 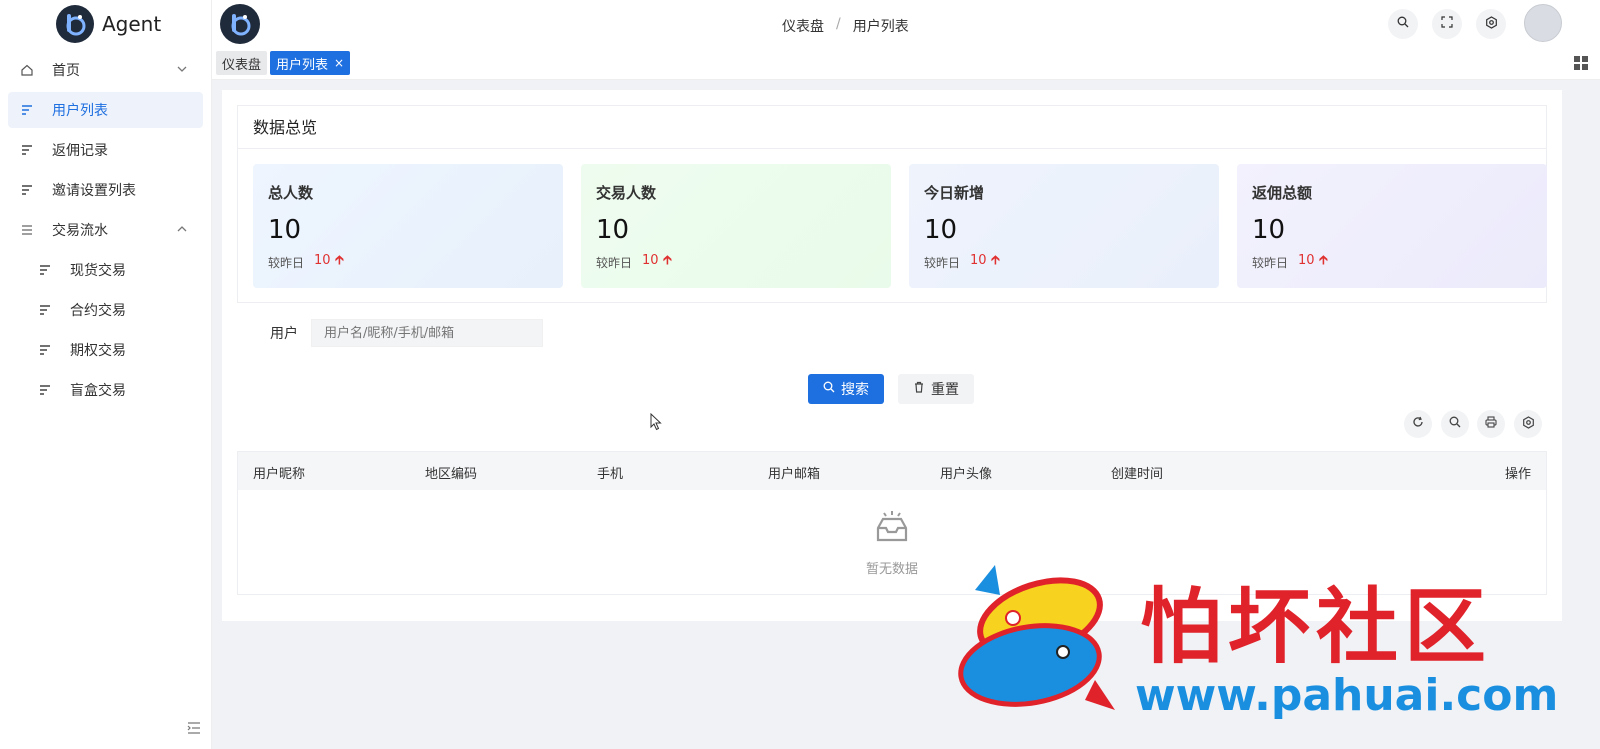 I want to click on watermark: 怕坏社区 www.pahuai.com, so click(x=1275, y=650).